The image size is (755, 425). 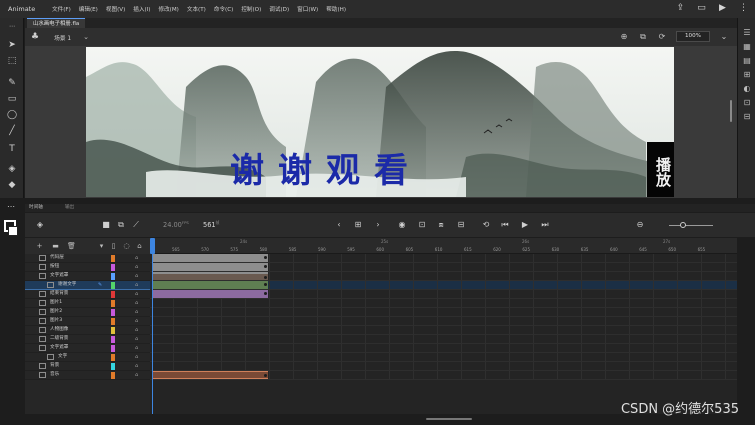 I want to click on graph-icon: ⟋, so click(x=136, y=225).